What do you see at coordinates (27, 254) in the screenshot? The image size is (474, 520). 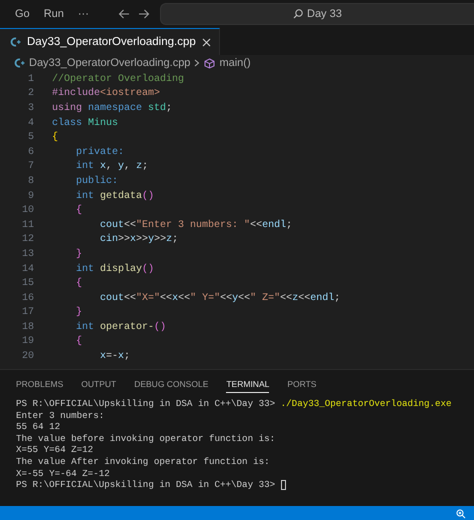 I see `line-number: 13` at bounding box center [27, 254].